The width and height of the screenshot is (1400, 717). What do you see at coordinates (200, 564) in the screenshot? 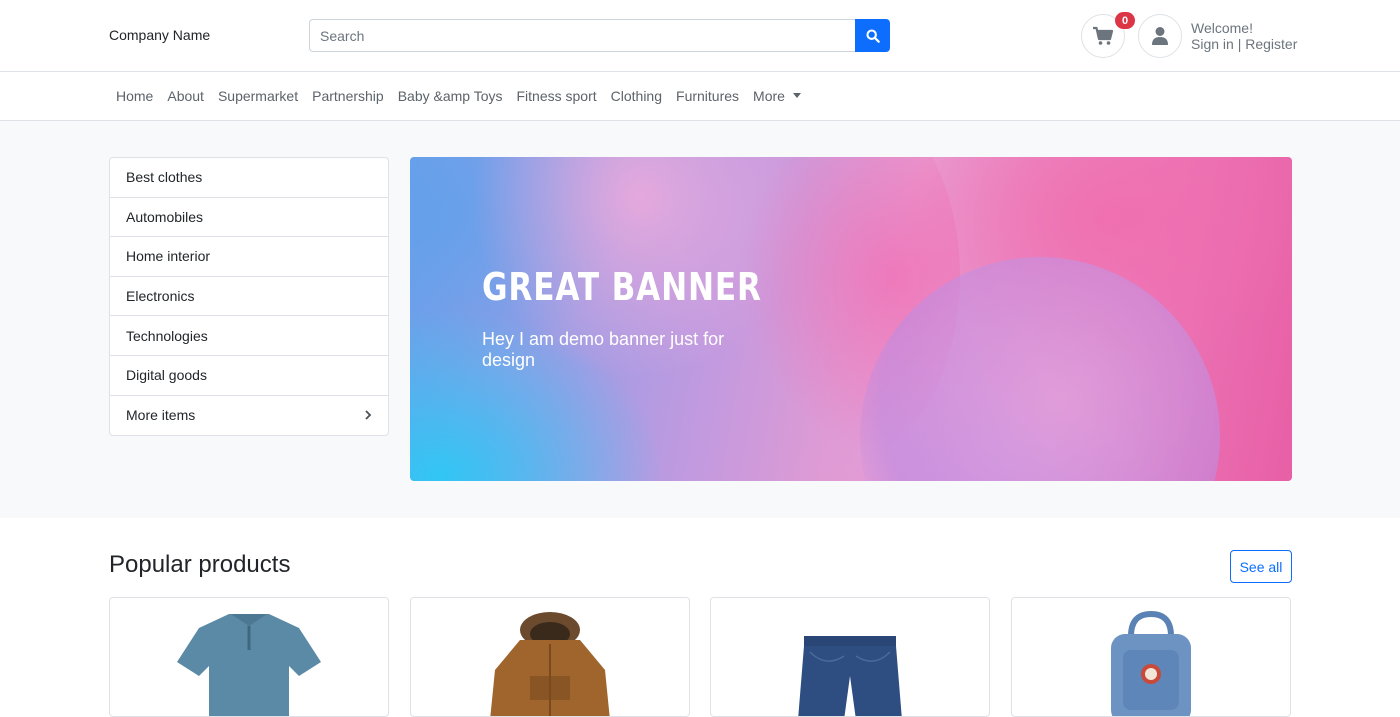
I see `section-title: Popular products` at bounding box center [200, 564].